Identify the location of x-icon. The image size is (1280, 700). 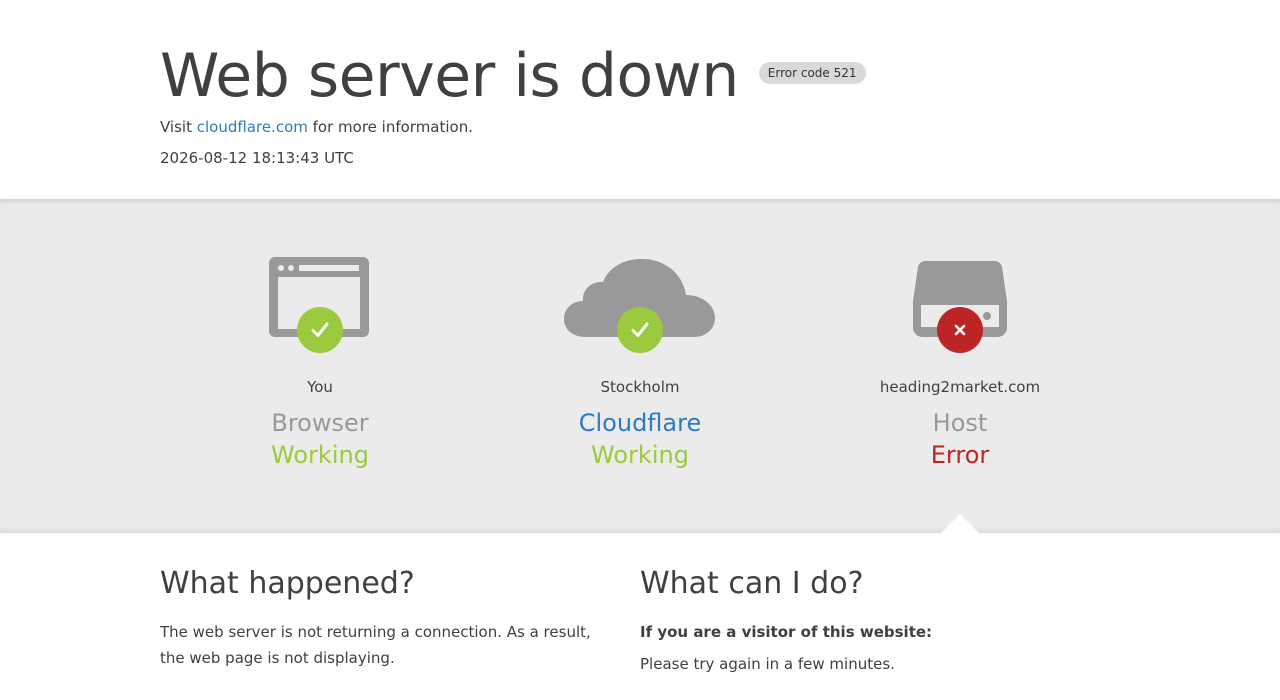
(960, 330).